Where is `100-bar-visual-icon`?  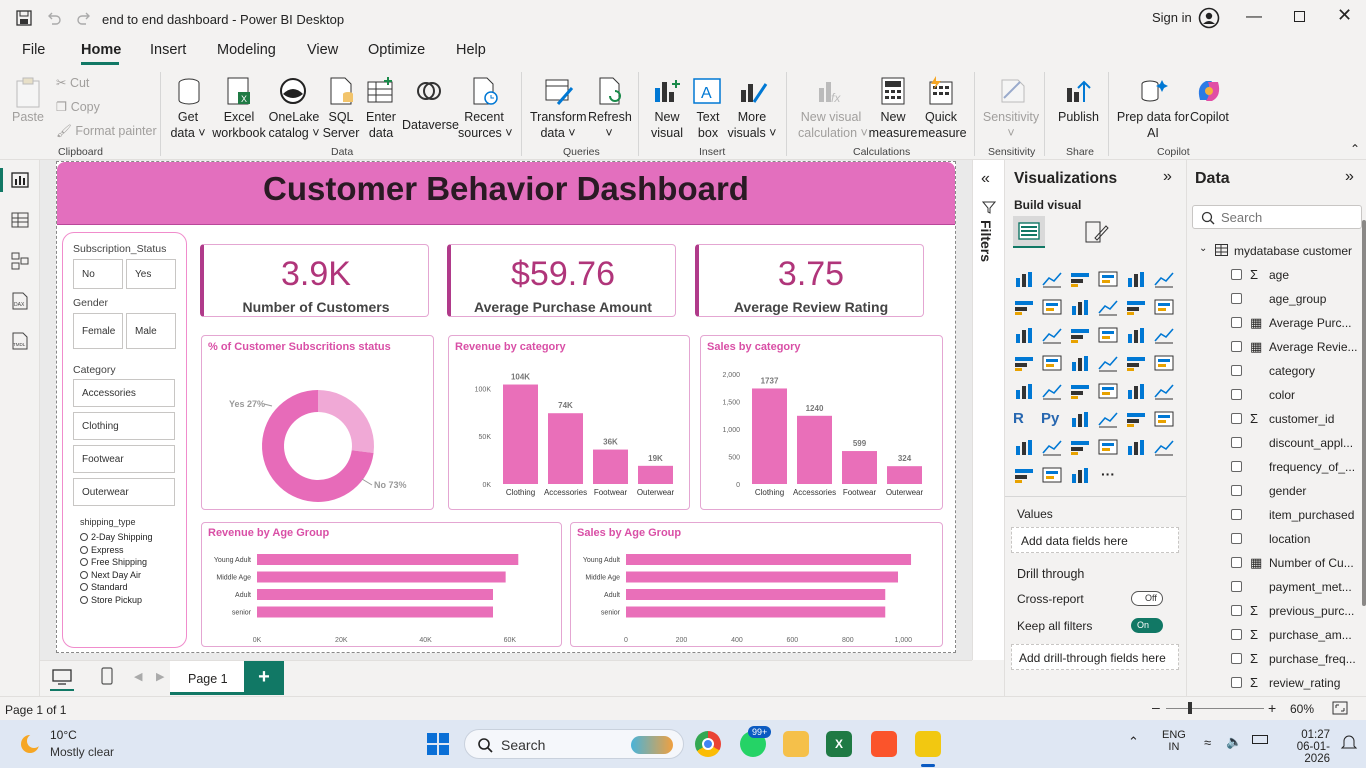 100-bar-visual-icon is located at coordinates (1136, 279).